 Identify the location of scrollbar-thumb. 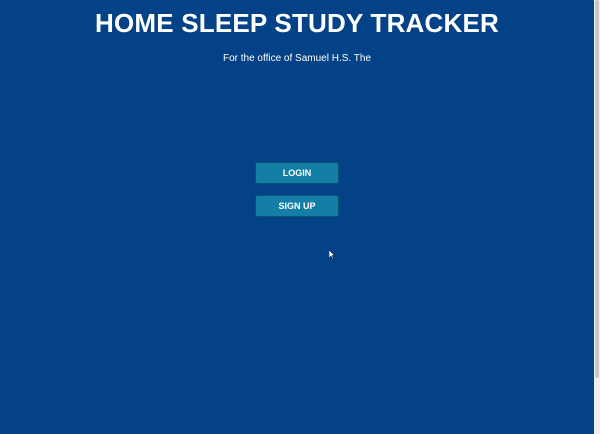
(597, 189).